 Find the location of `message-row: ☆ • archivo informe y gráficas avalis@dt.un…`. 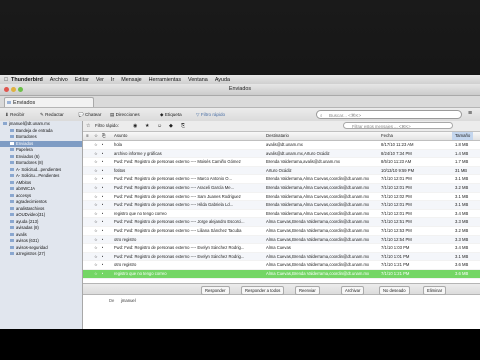

message-row: ☆ • archivo informe y gráficas avalis@dt.un… is located at coordinates (281, 154).